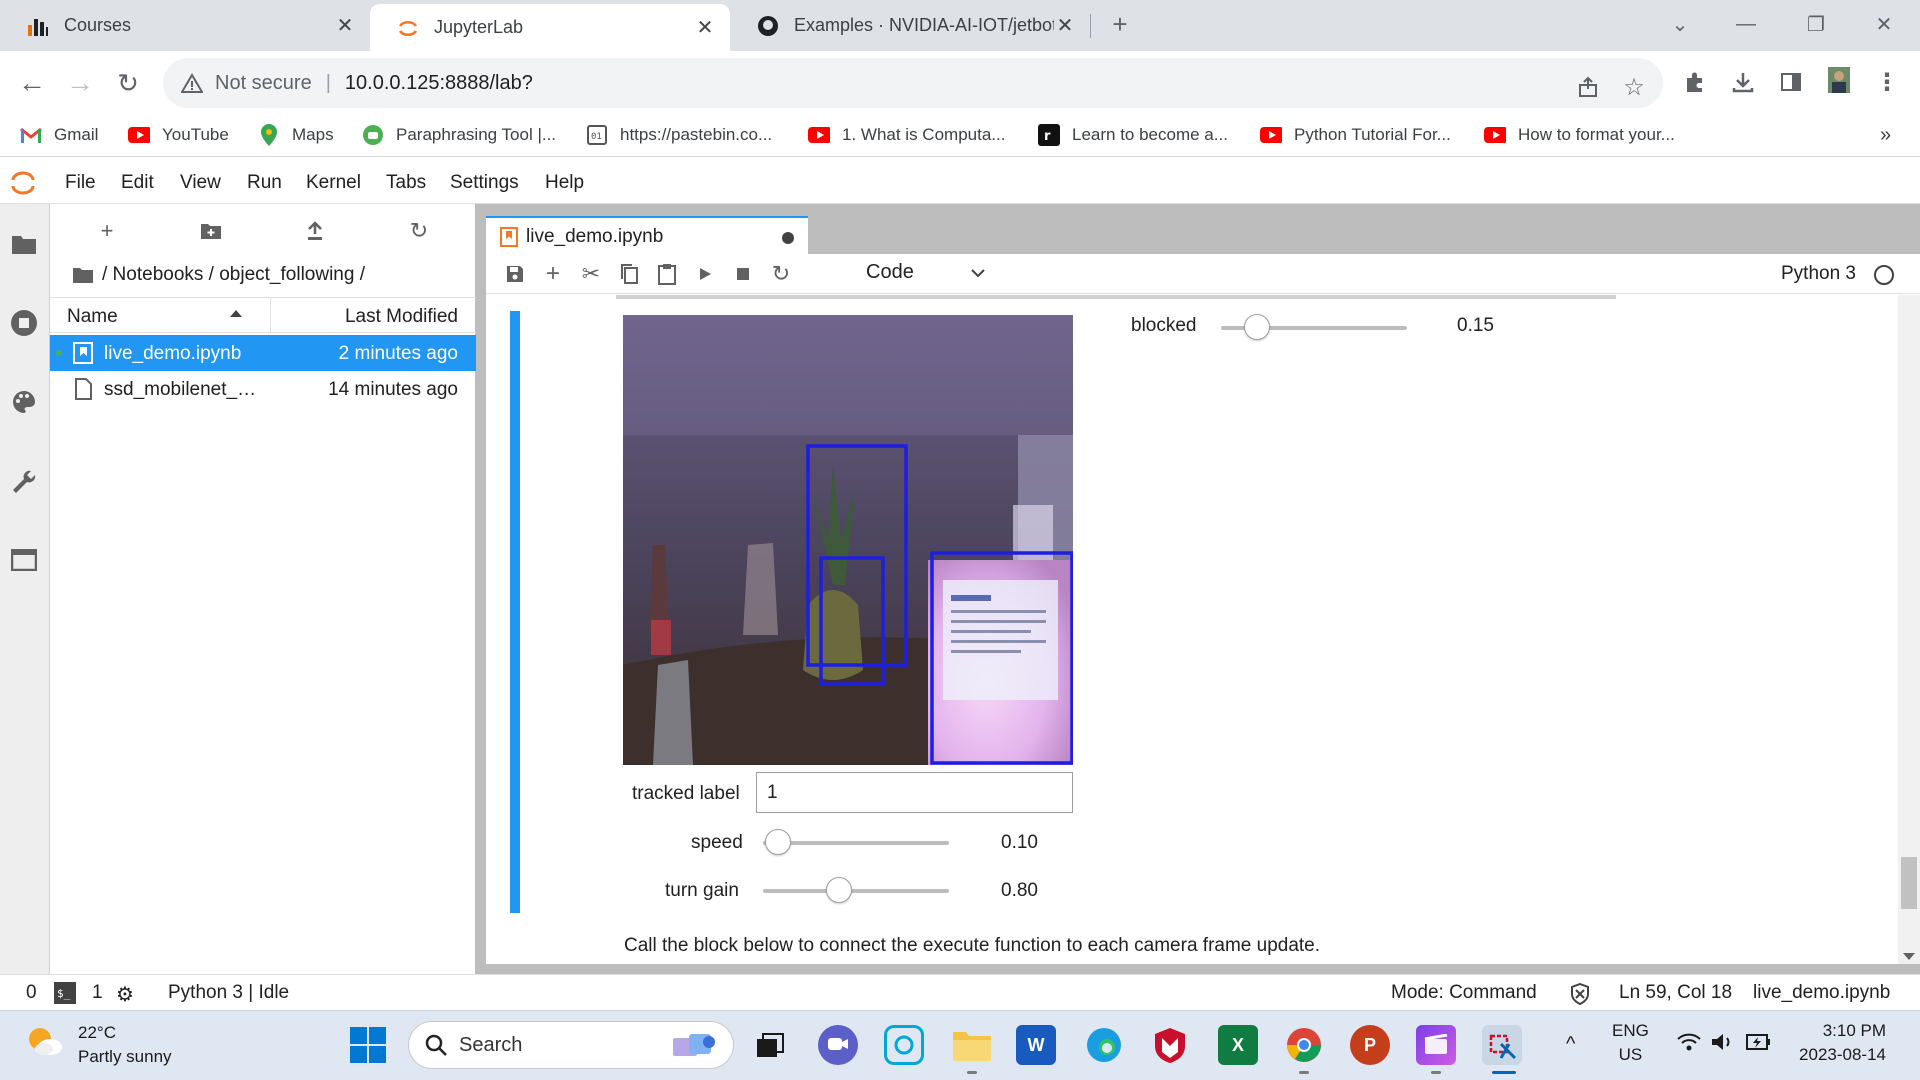 Image resolution: width=1920 pixels, height=1080 pixels. Describe the element at coordinates (419, 231) in the screenshot. I see `refresh-icon: ↻` at that location.